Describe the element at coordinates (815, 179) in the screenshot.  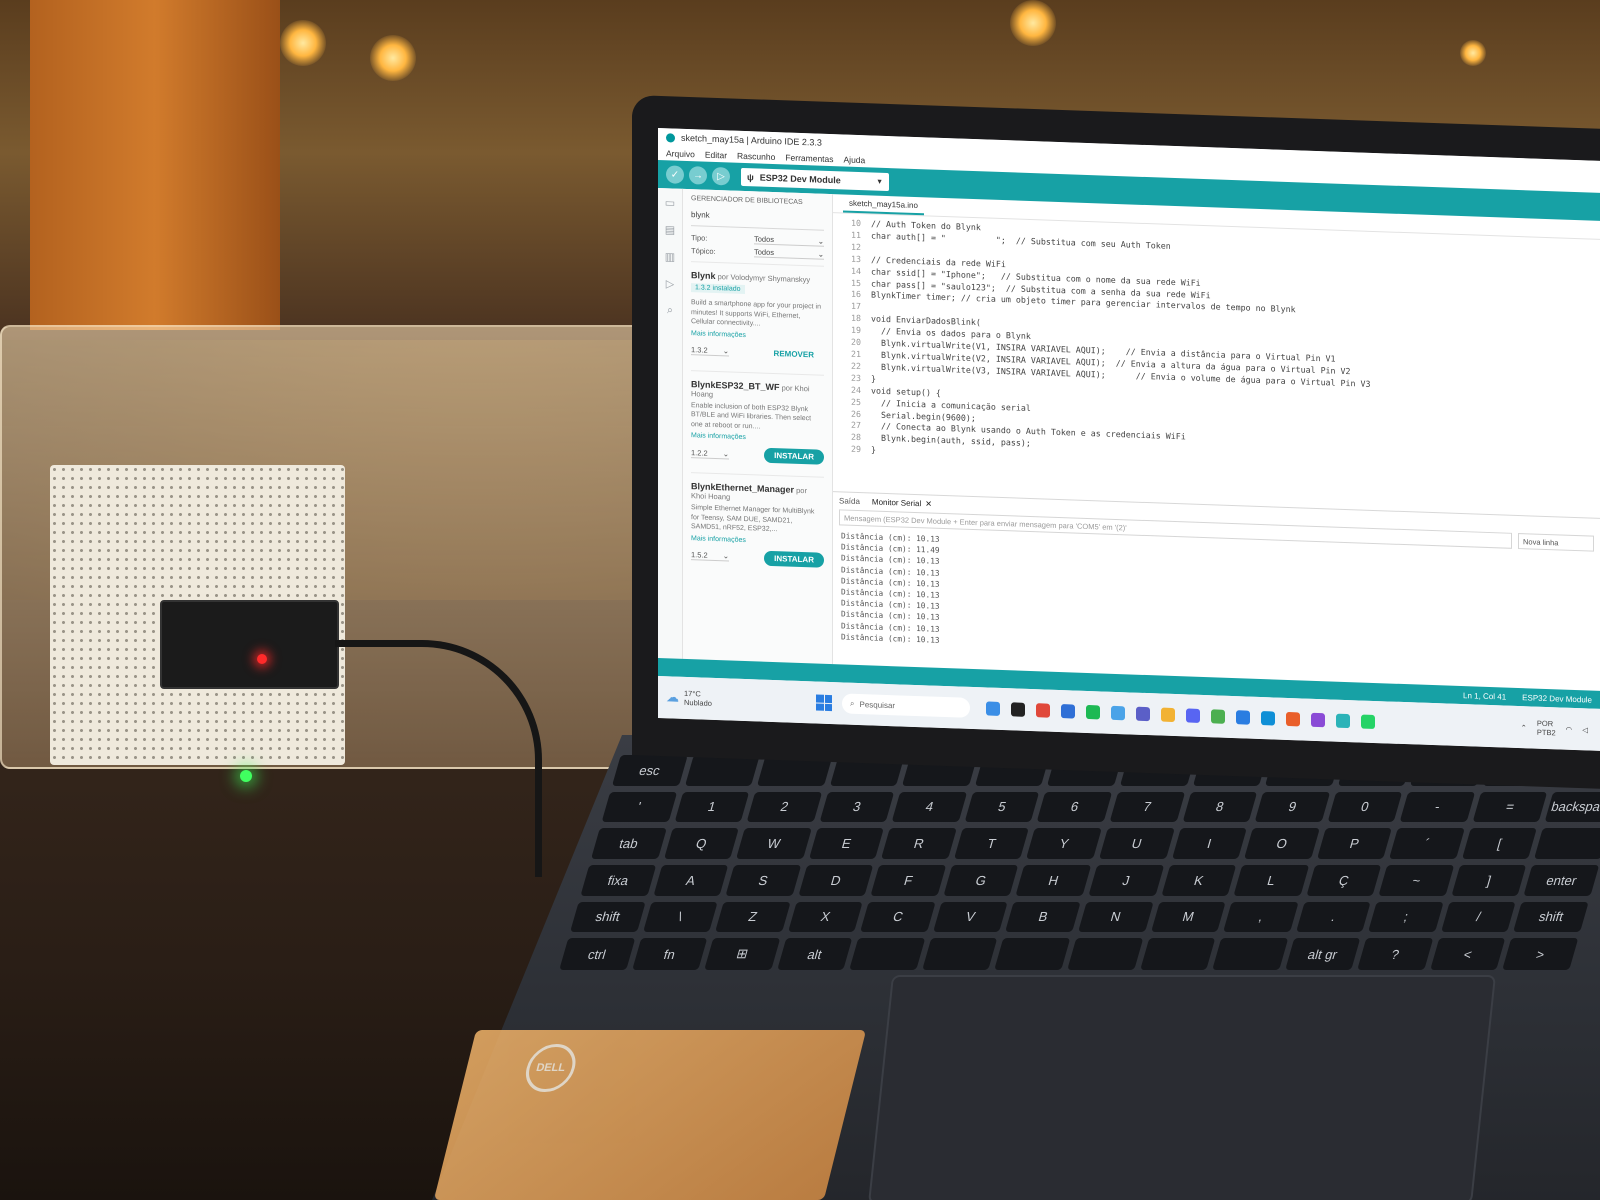
I see `board-selector: ψ ESP32 Dev Module ▼` at that location.